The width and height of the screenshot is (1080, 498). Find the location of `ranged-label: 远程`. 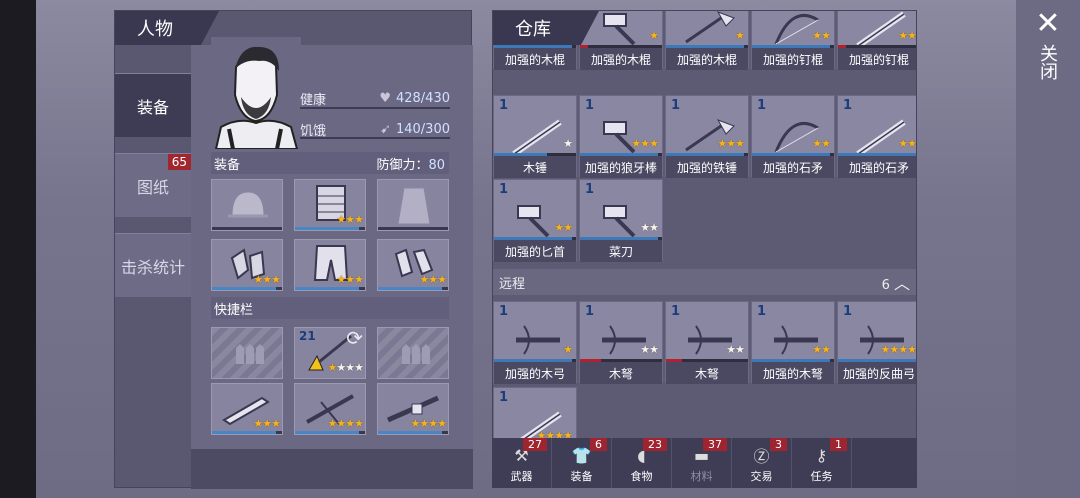

ranged-label: 远程 is located at coordinates (512, 284).